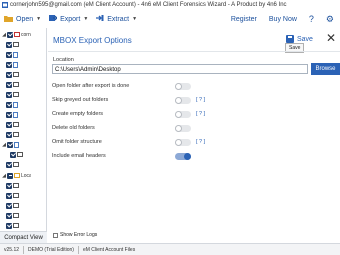  Describe the element at coordinates (183, 156) in the screenshot. I see `option-include-headers-toggle` at that location.